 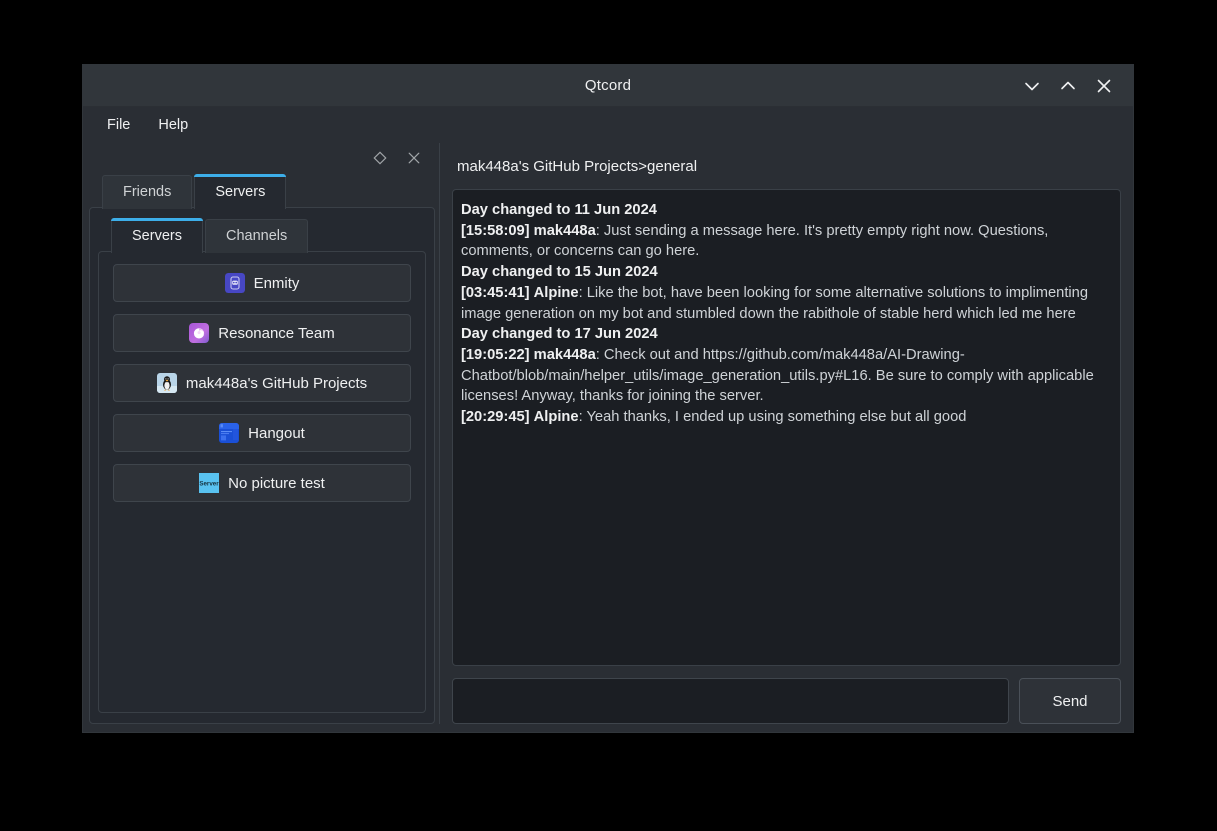 I want to click on hangout-server-icon, so click(x=229, y=433).